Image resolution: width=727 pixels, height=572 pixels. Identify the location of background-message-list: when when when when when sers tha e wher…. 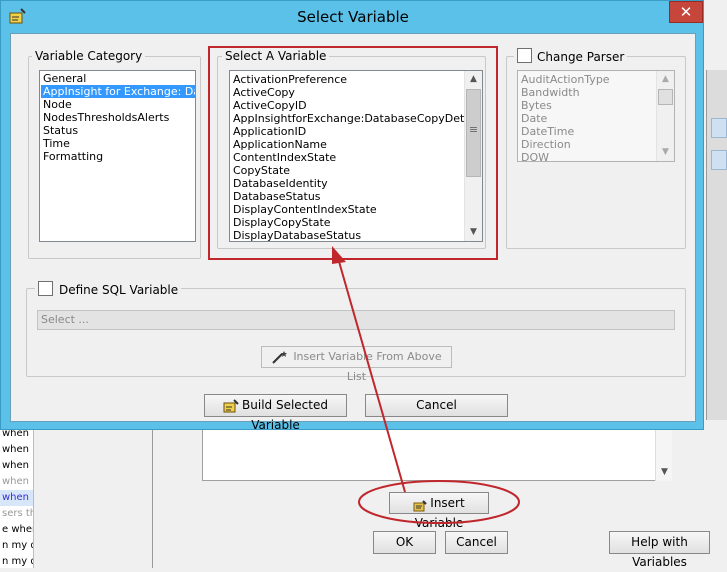
(17, 494).